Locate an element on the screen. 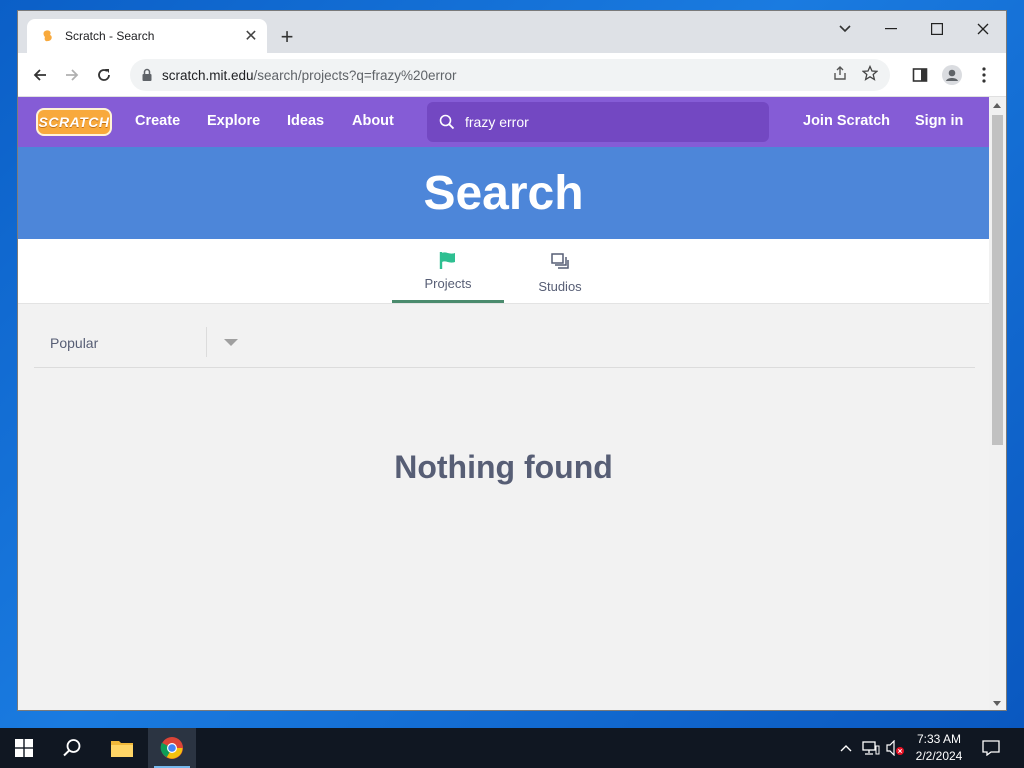 The width and height of the screenshot is (1024, 768). search-query-text: frazy error is located at coordinates (497, 122).